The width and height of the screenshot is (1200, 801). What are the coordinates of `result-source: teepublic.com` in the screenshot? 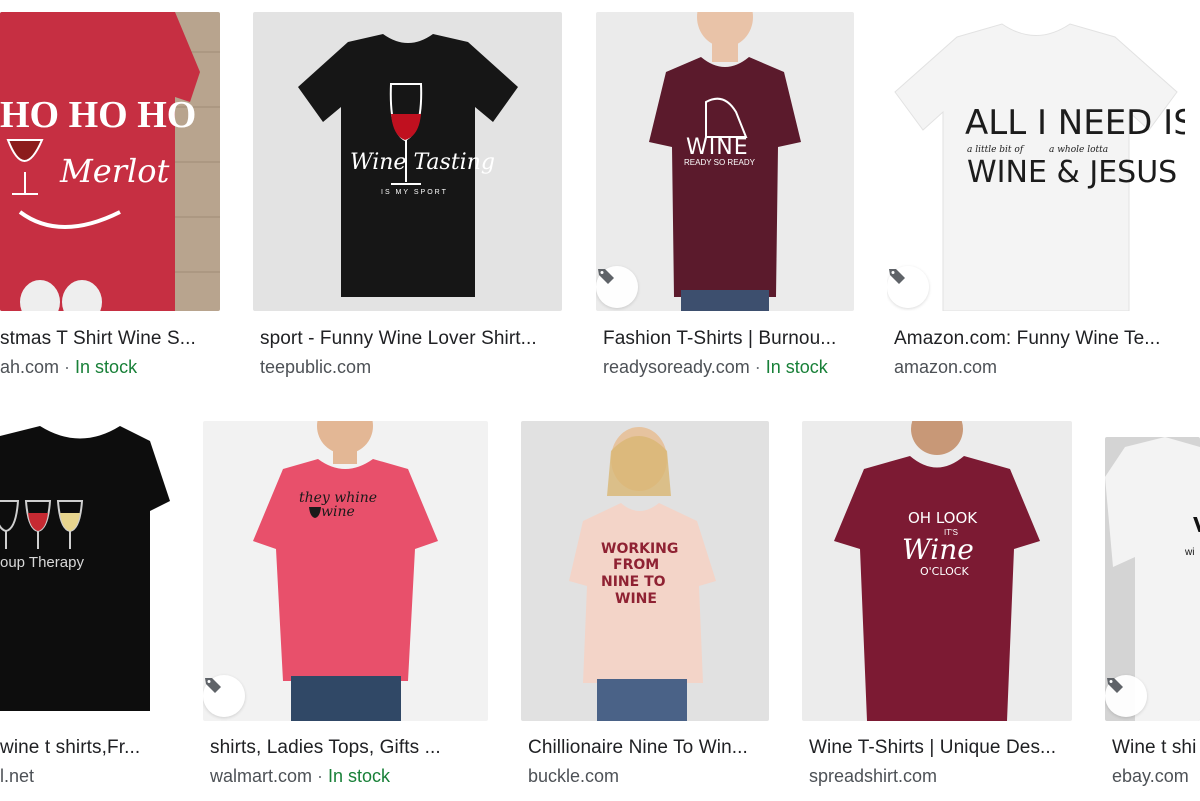 It's located at (316, 367).